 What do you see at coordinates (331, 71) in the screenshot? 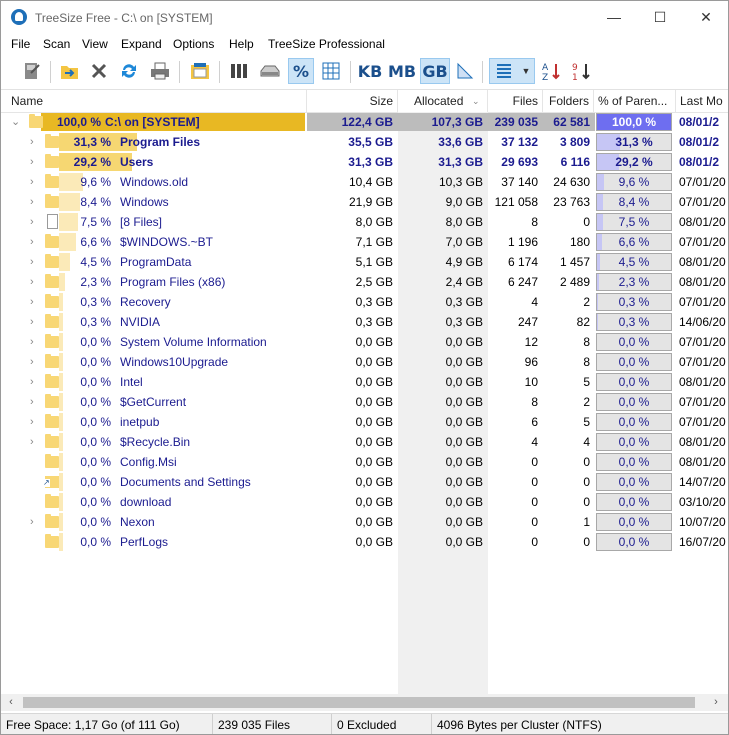
I see `grid-view-button` at bounding box center [331, 71].